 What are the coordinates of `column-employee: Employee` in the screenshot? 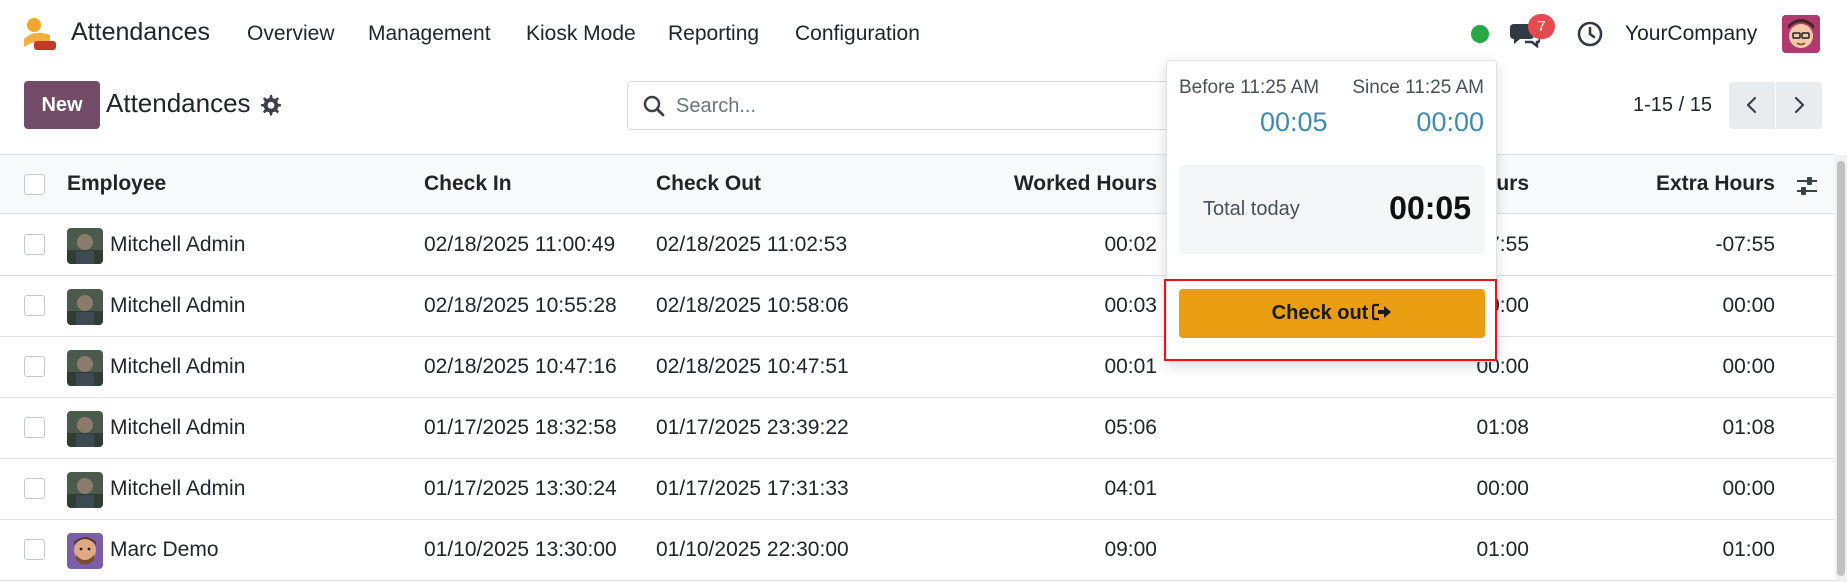 It's located at (116, 184).